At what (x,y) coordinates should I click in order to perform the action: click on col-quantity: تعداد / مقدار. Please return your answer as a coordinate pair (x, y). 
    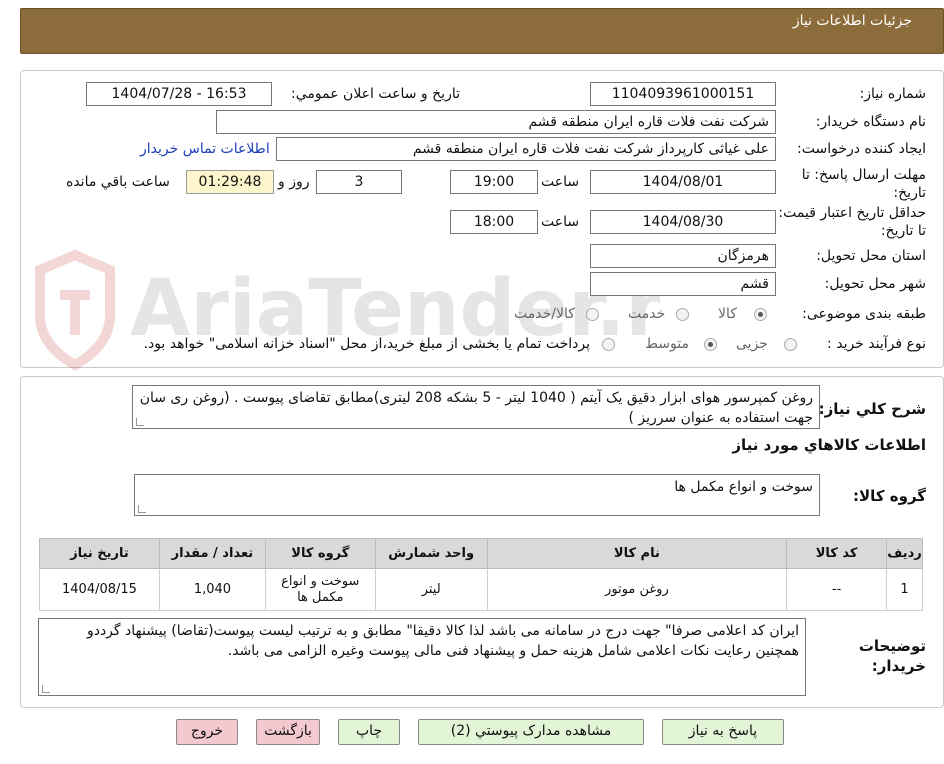
    Looking at the image, I should click on (212, 553).